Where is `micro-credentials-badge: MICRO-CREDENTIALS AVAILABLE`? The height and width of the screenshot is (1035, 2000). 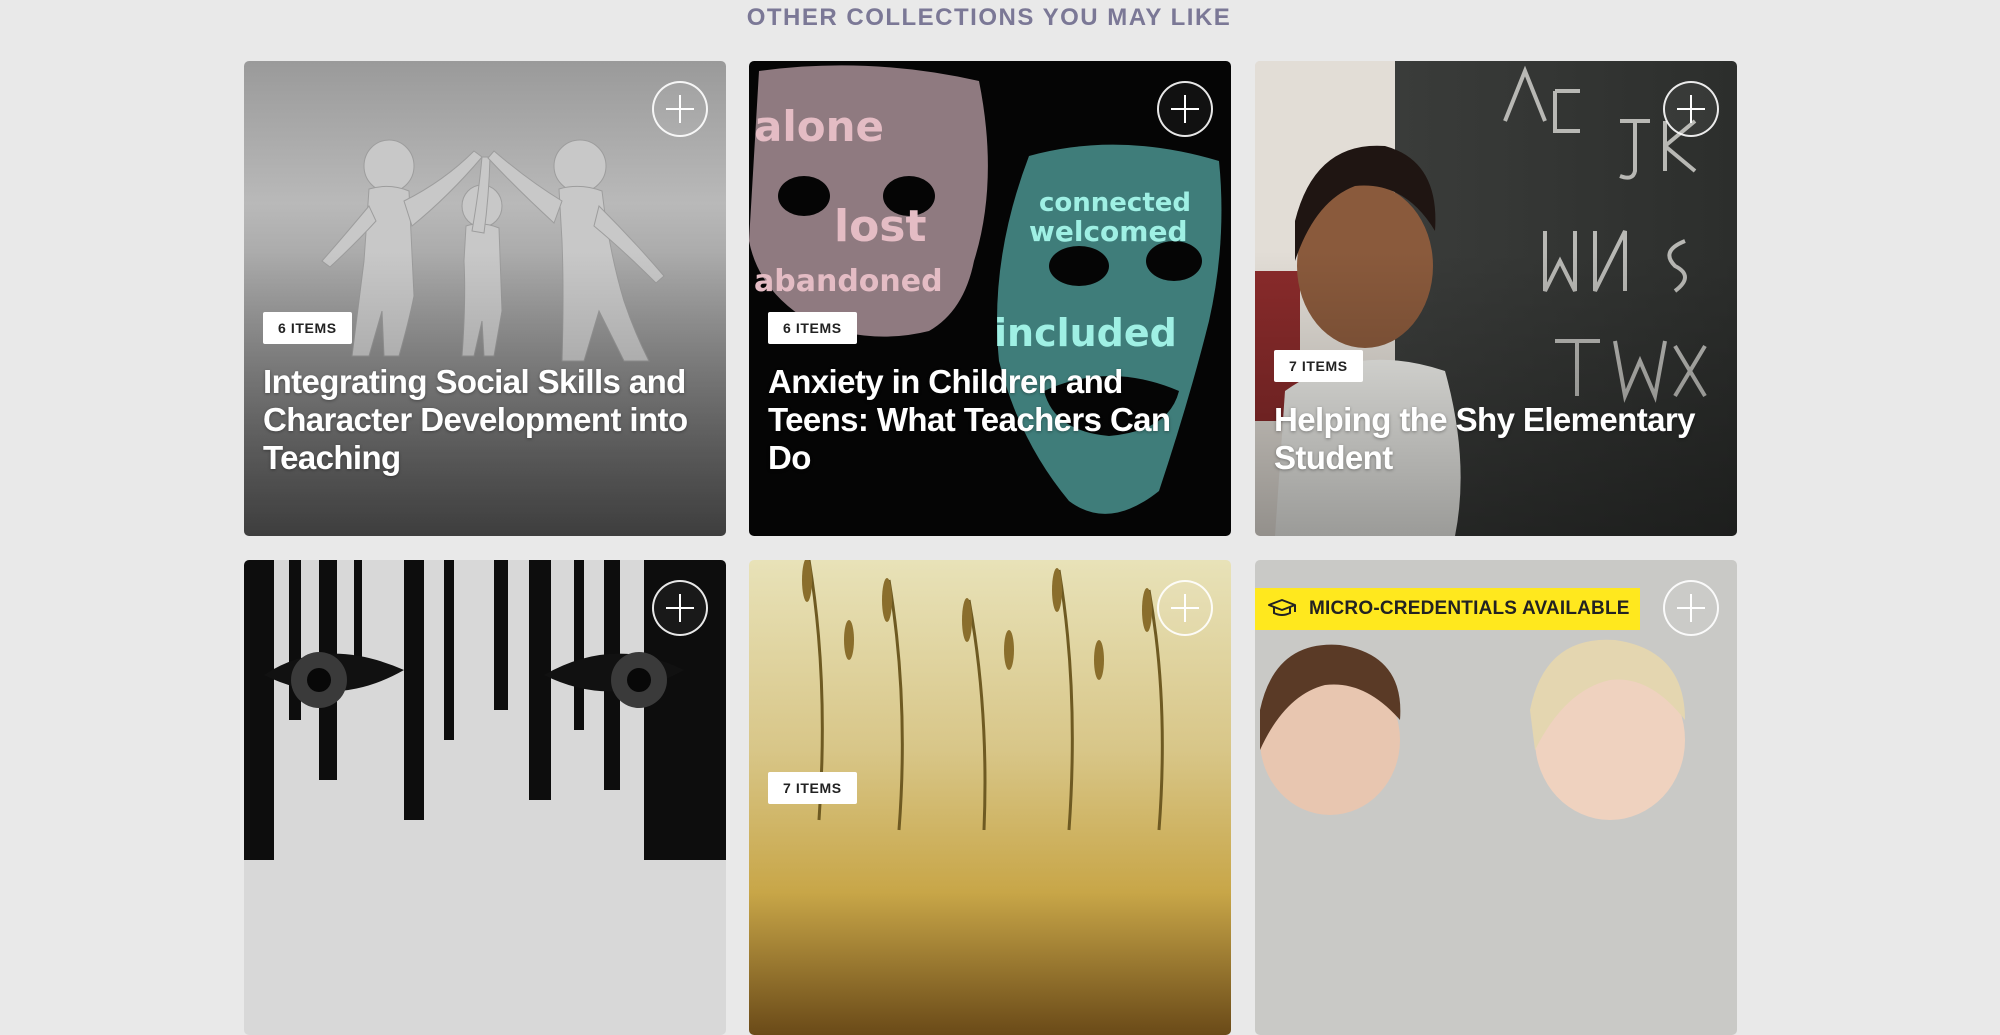 micro-credentials-badge: MICRO-CREDENTIALS AVAILABLE is located at coordinates (1447, 609).